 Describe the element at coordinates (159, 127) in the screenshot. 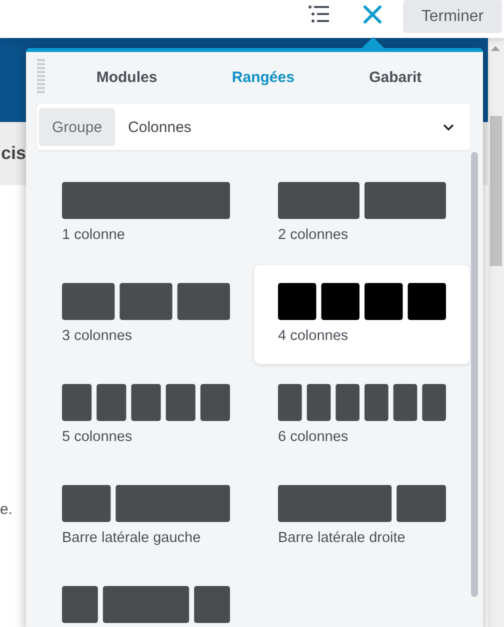

I see `select-value: Colonnes` at that location.